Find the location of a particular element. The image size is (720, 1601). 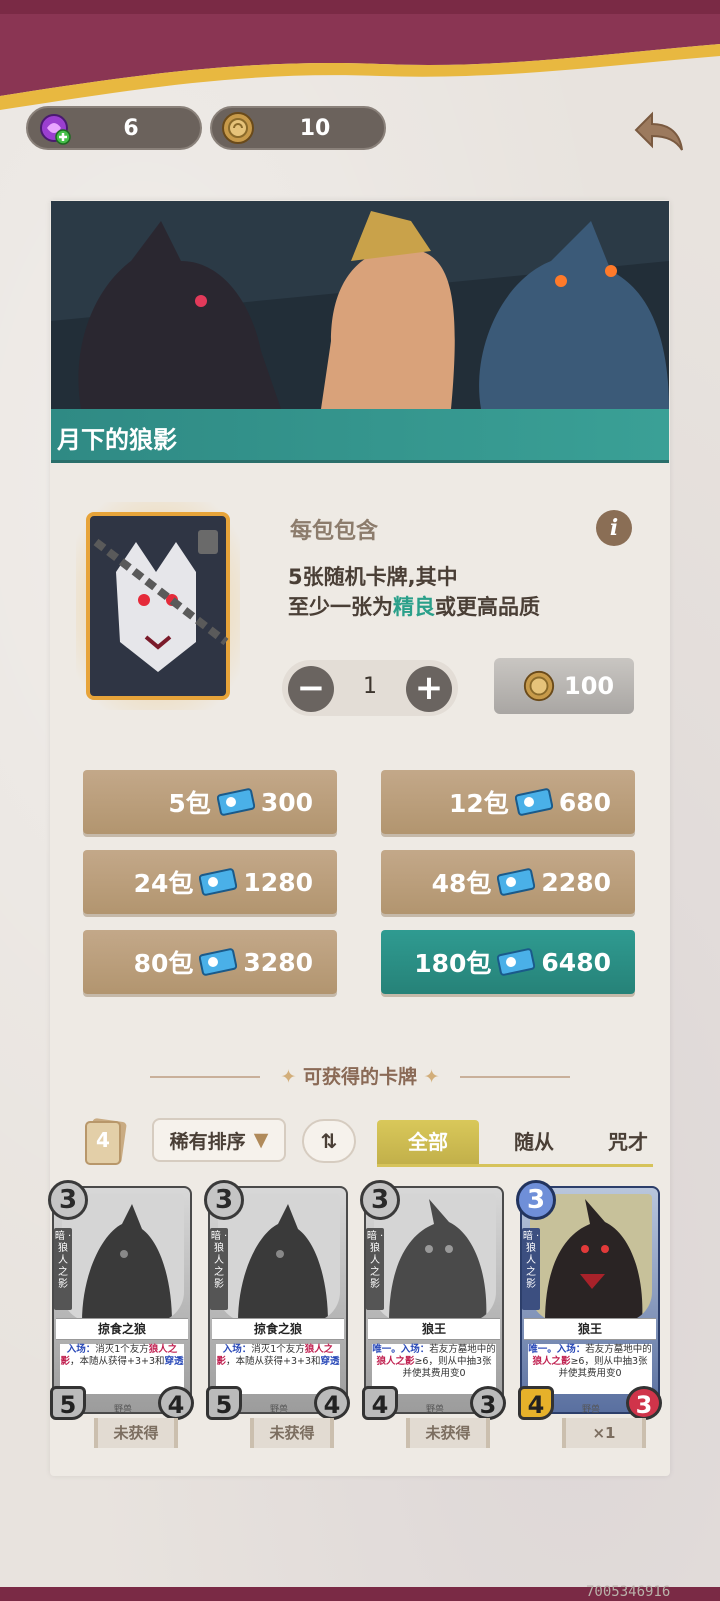

info-button: i is located at coordinates (614, 528).